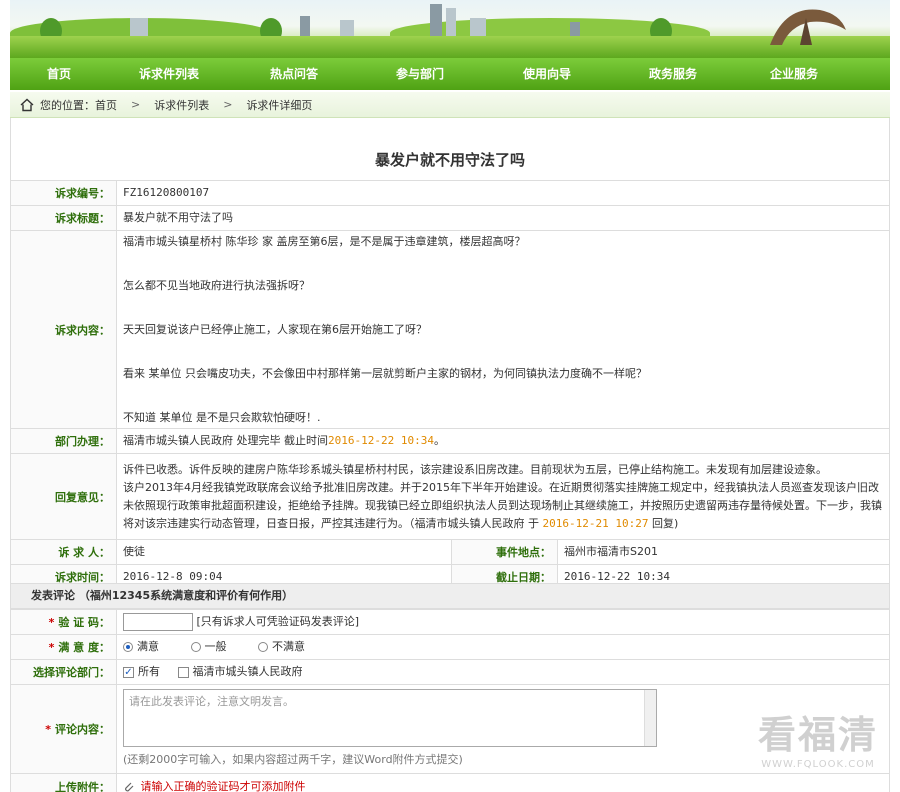 This screenshot has height=792, width=900. What do you see at coordinates (63, 622) in the screenshot?
I see `captcha-label: * 验 证 码：` at bounding box center [63, 622].